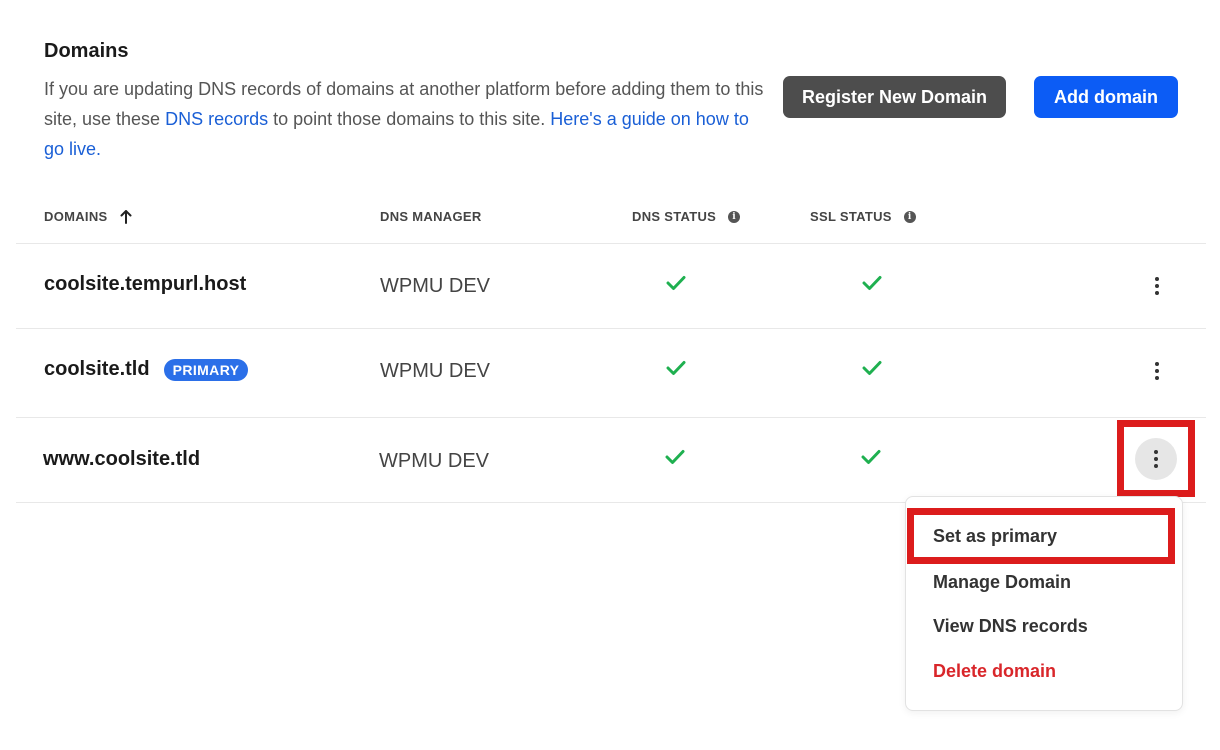 The image size is (1220, 750). I want to click on table-row: www.coolsite.tld WPMU DEV, so click(610, 460).